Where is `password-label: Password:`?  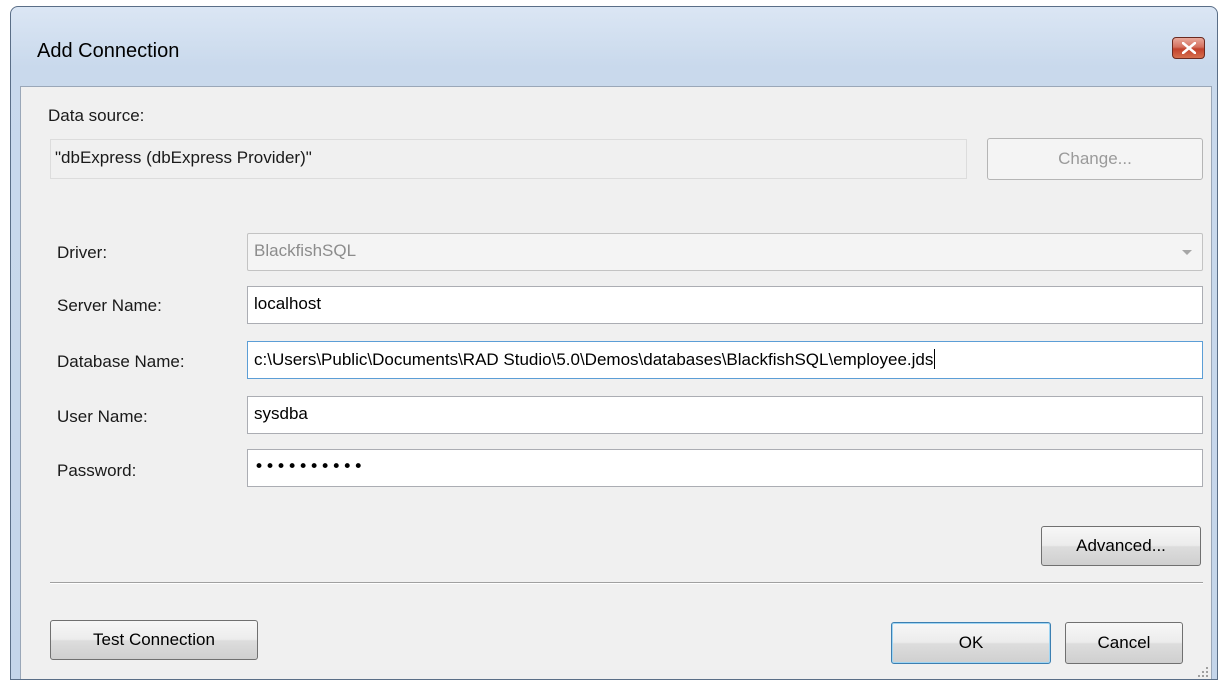
password-label: Password: is located at coordinates (97, 470).